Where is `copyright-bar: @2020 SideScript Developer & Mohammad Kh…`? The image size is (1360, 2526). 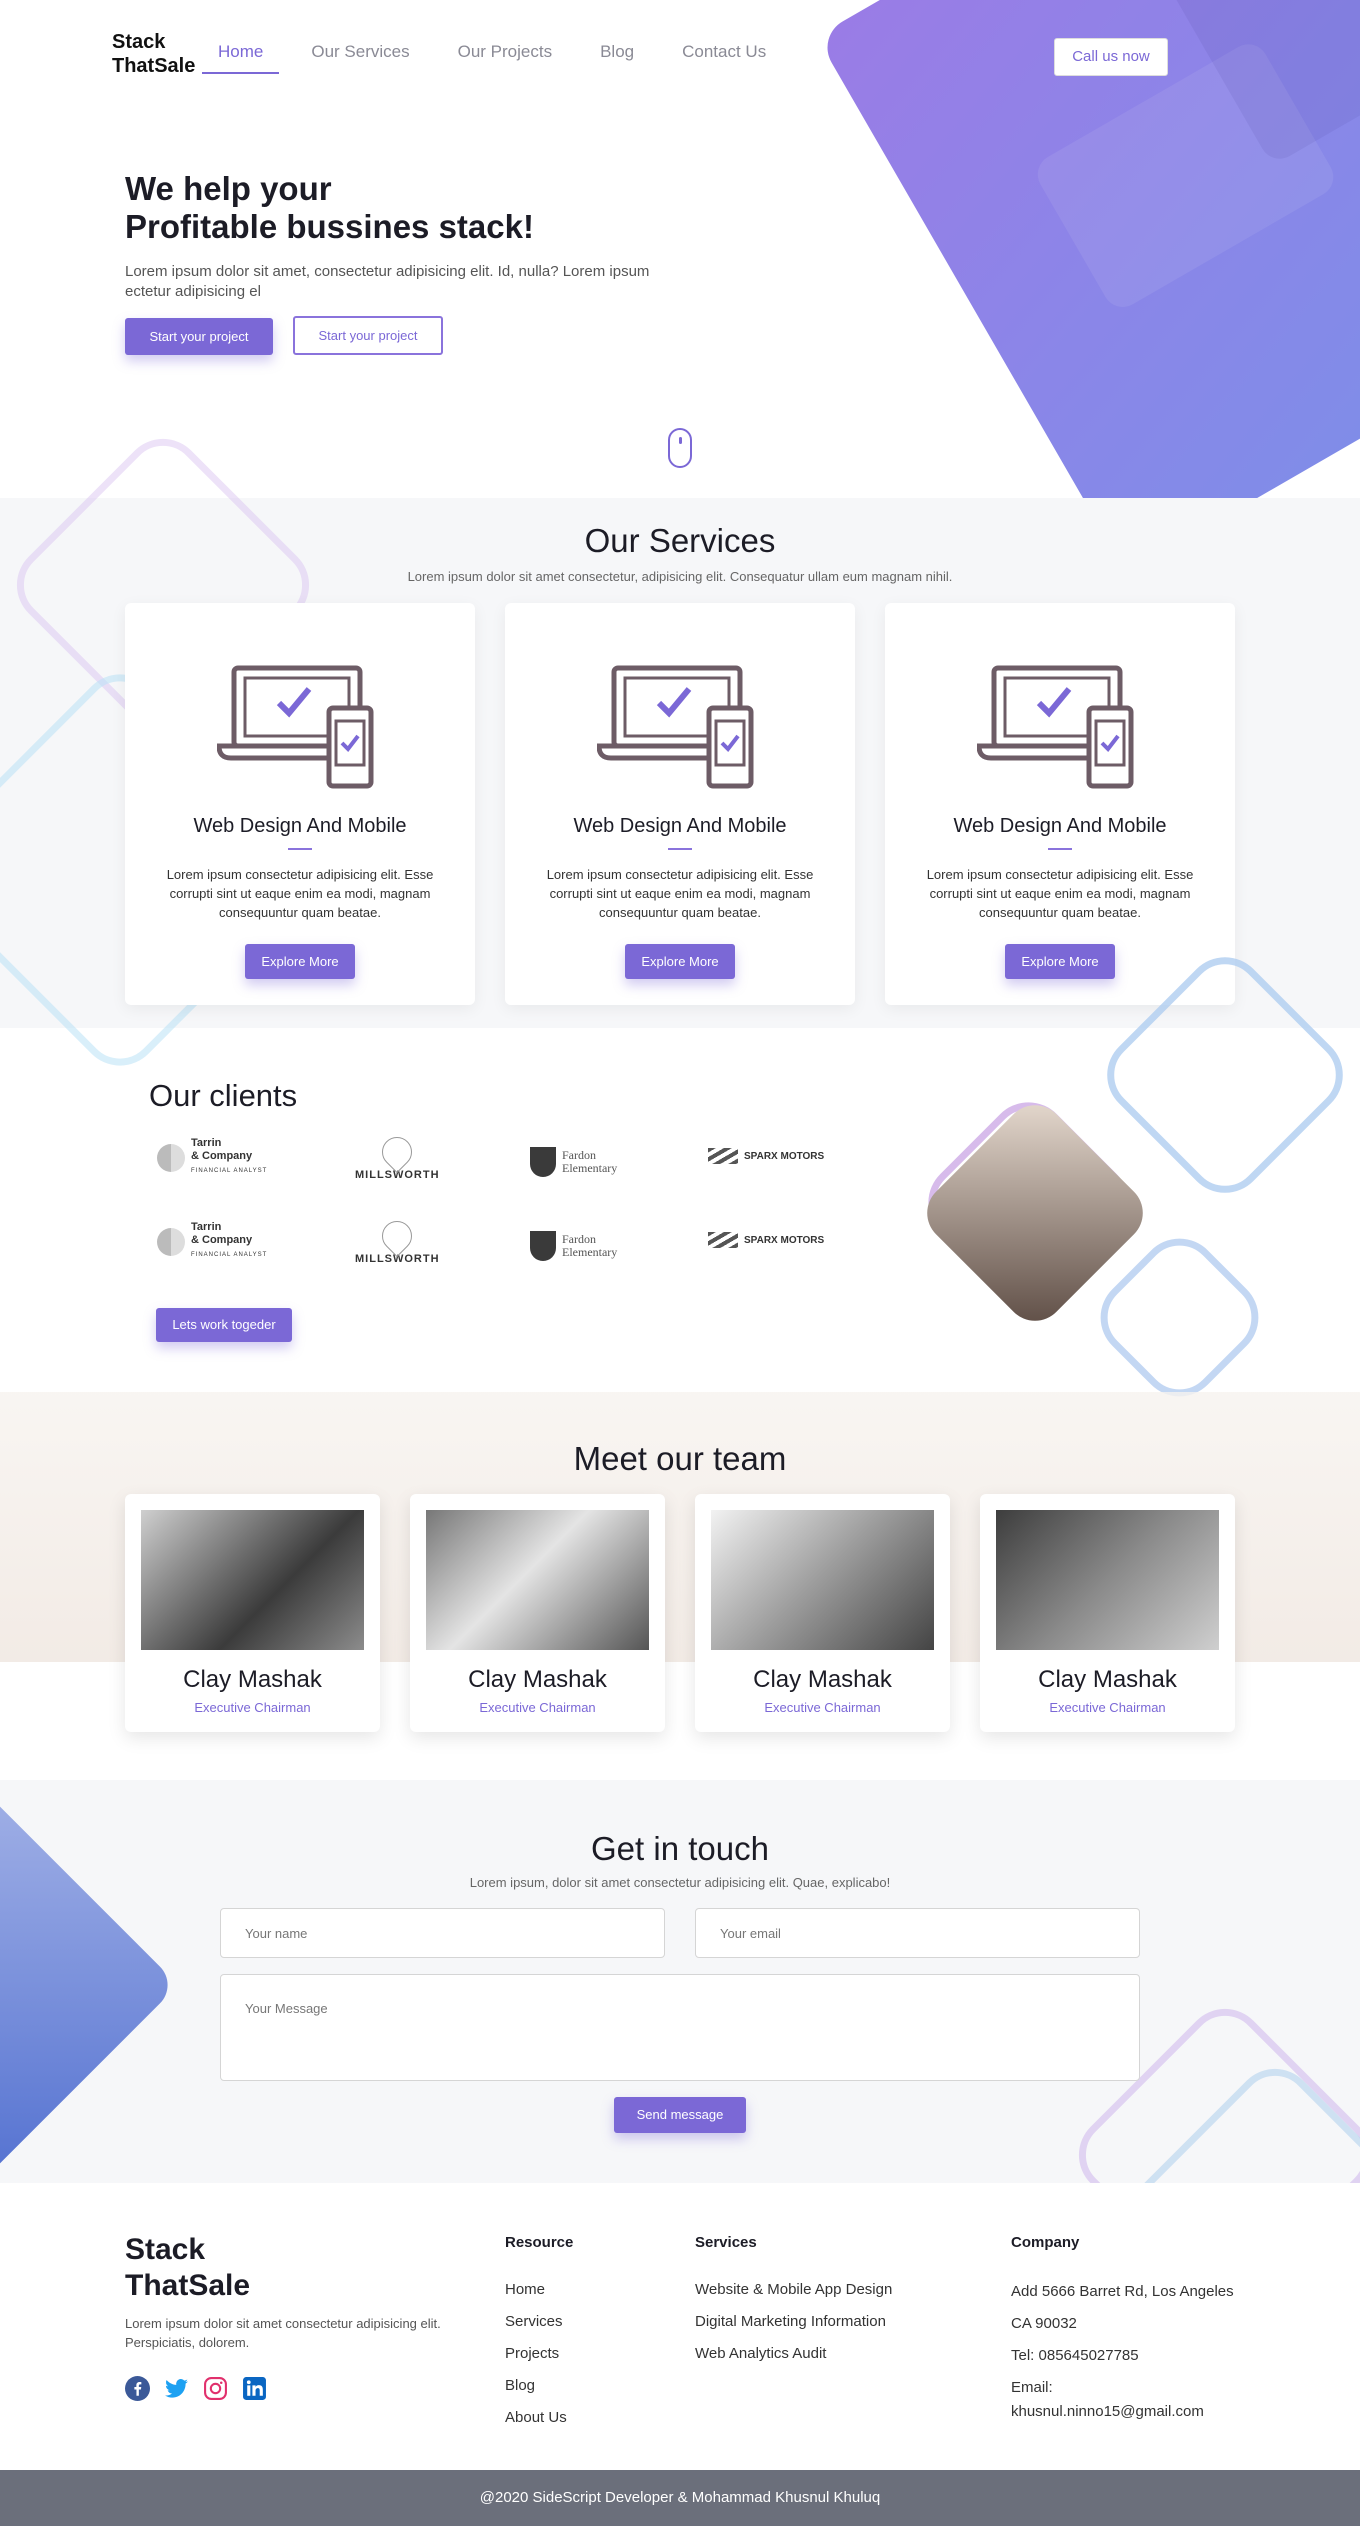 copyright-bar: @2020 SideScript Developer & Mohammad Kh… is located at coordinates (680, 2498).